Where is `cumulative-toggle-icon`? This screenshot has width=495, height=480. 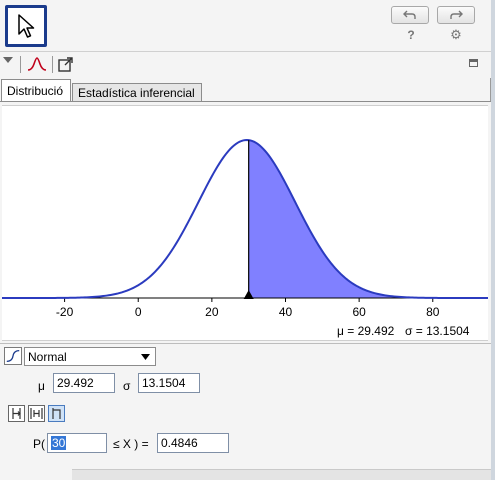
cumulative-toggle-icon is located at coordinates (13, 356).